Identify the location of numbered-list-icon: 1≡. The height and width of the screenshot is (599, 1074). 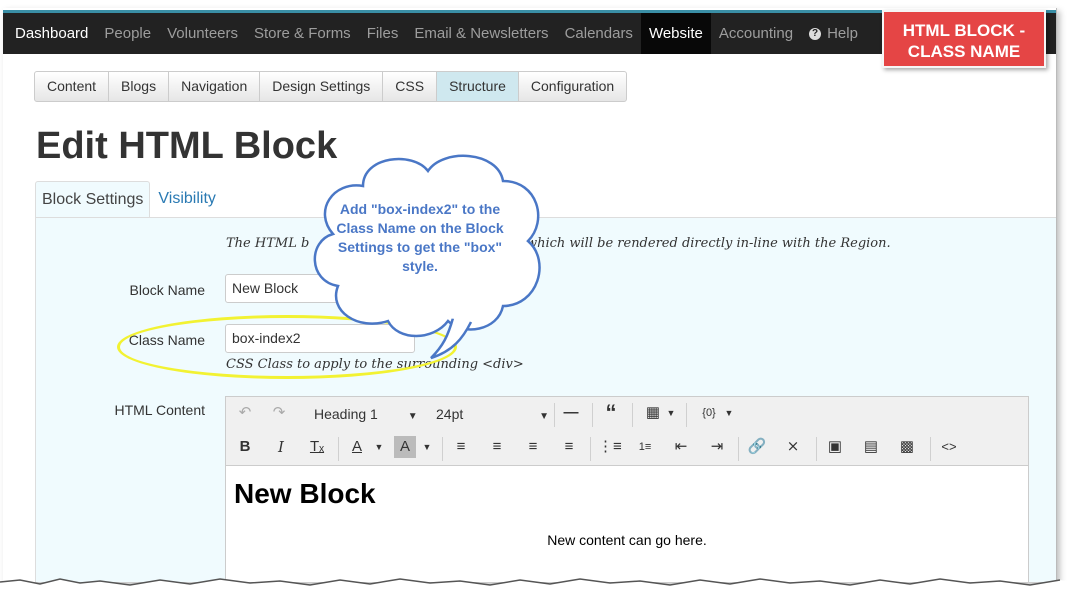
(645, 447).